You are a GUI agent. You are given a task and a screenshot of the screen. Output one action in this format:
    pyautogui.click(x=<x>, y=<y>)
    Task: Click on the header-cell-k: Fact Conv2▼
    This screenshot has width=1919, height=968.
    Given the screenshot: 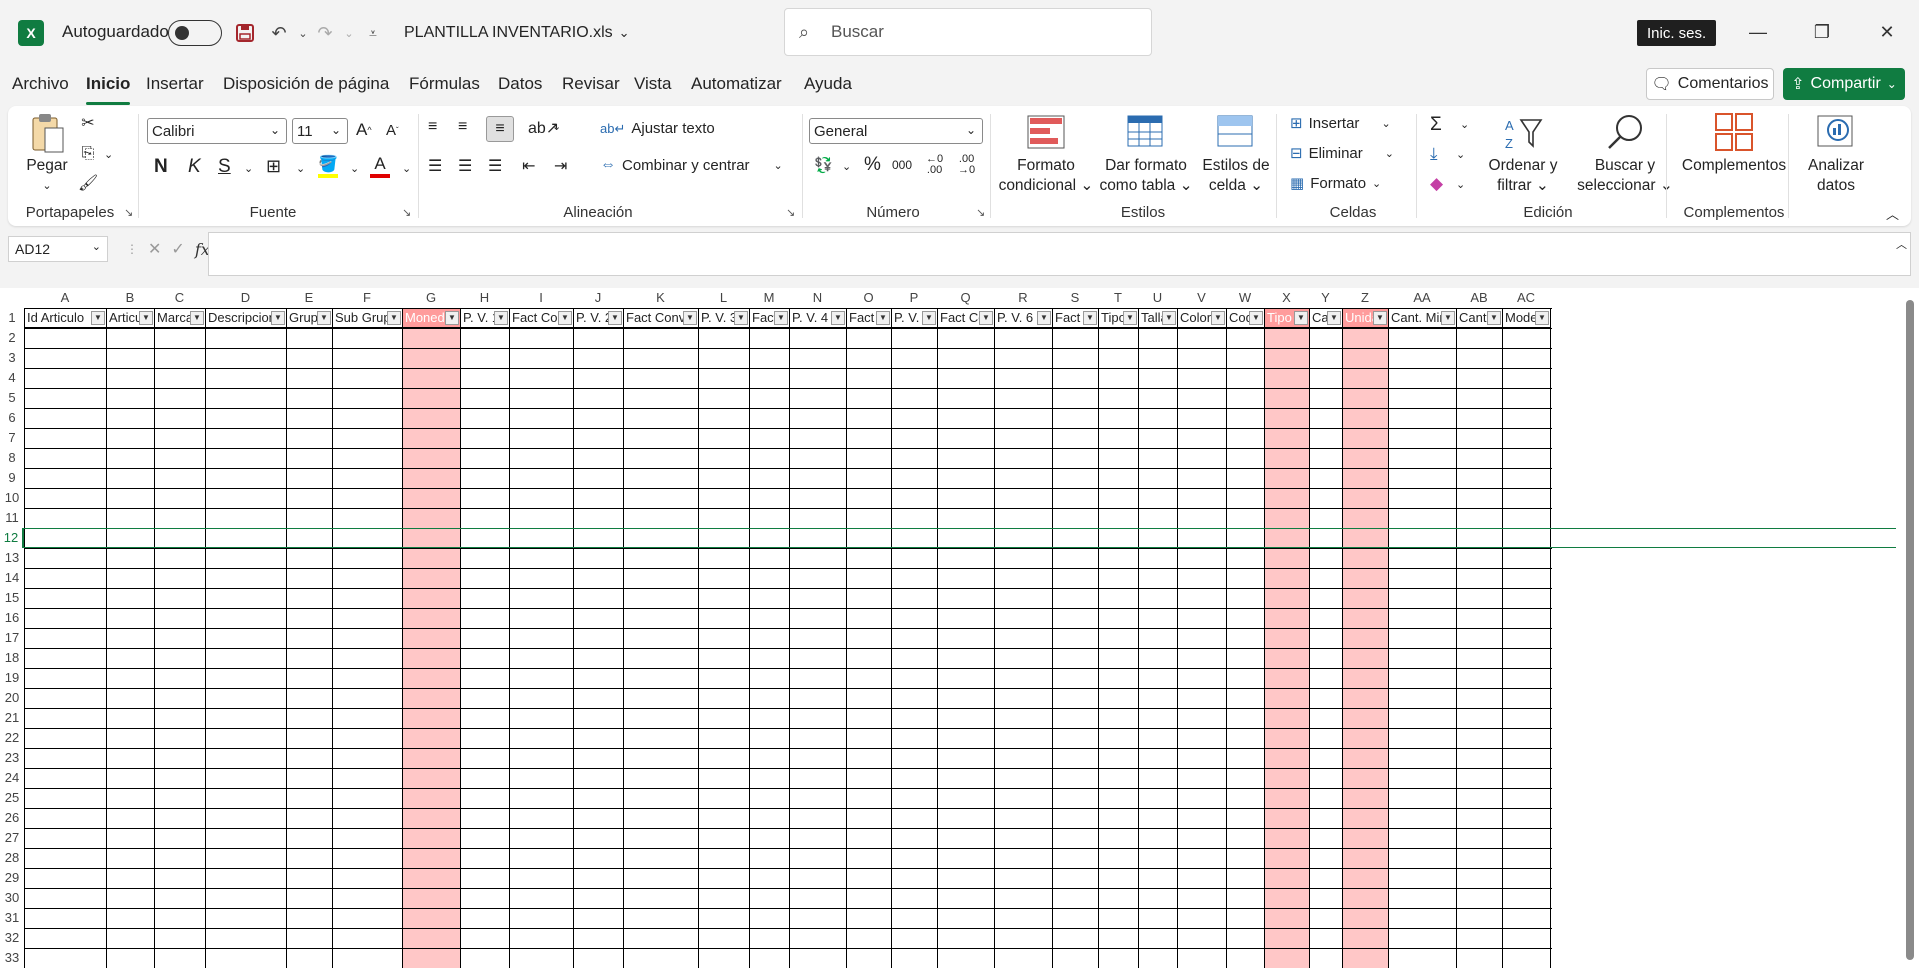 What is the action you would take?
    pyautogui.click(x=661, y=318)
    